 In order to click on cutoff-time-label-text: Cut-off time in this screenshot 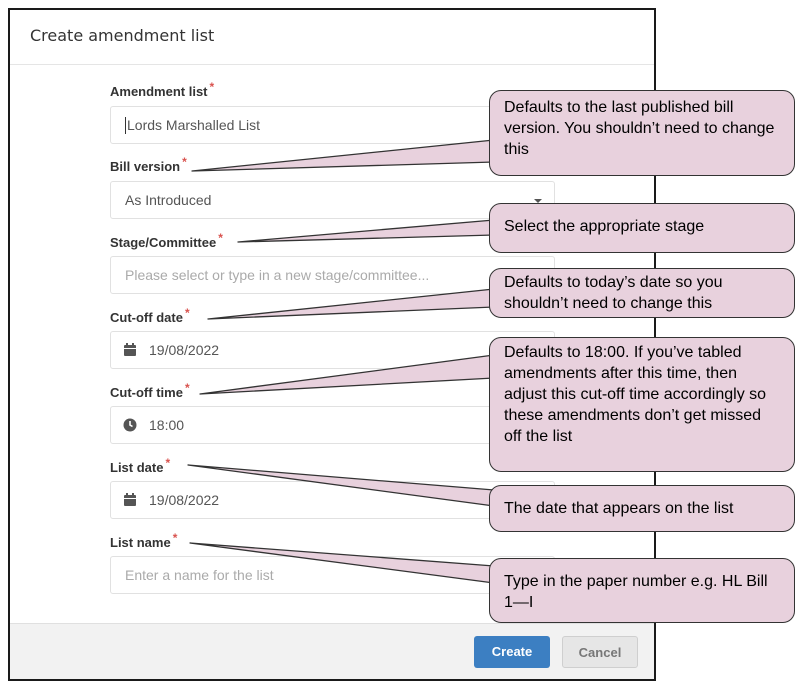, I will do `click(146, 392)`.